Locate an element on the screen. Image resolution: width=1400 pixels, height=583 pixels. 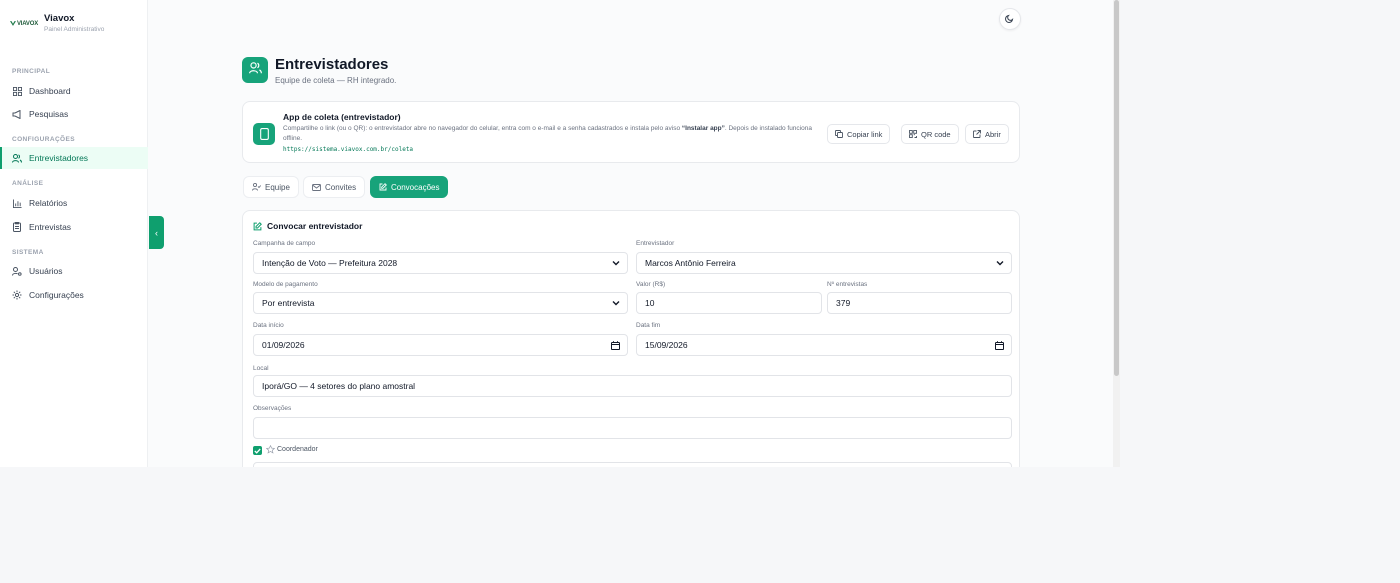
sidebar-item-pesquisas: Pesquisas is located at coordinates (74, 114).